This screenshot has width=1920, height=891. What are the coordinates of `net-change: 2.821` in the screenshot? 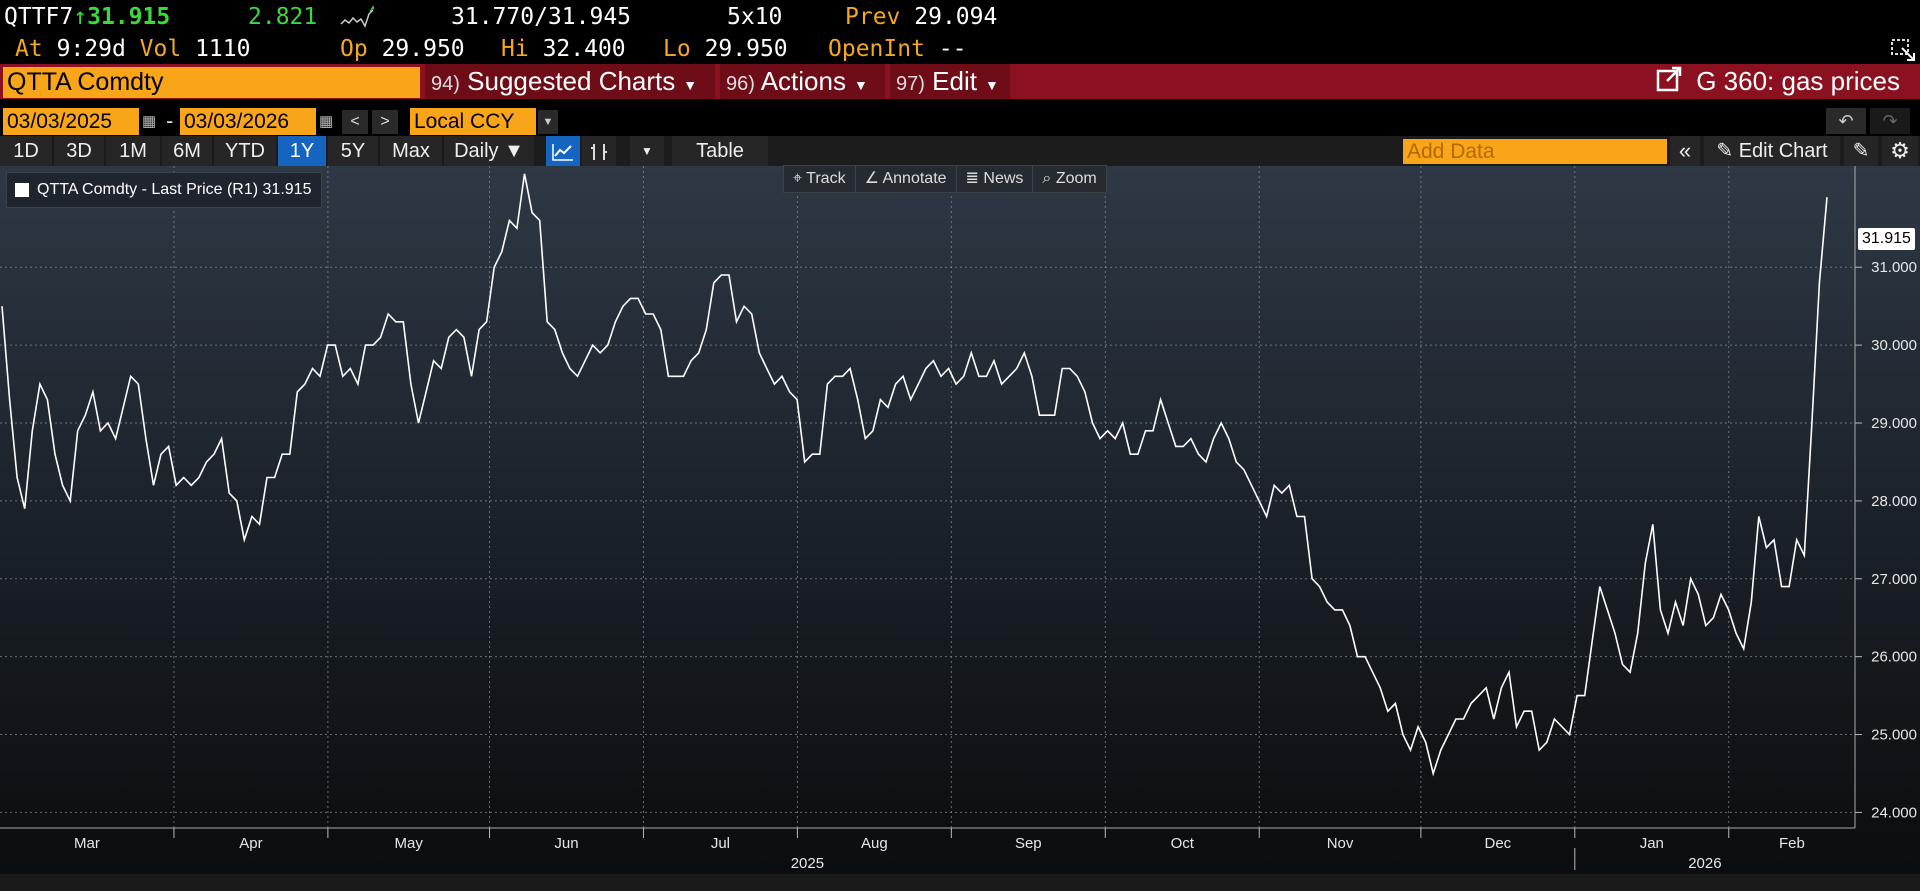 It's located at (283, 17).